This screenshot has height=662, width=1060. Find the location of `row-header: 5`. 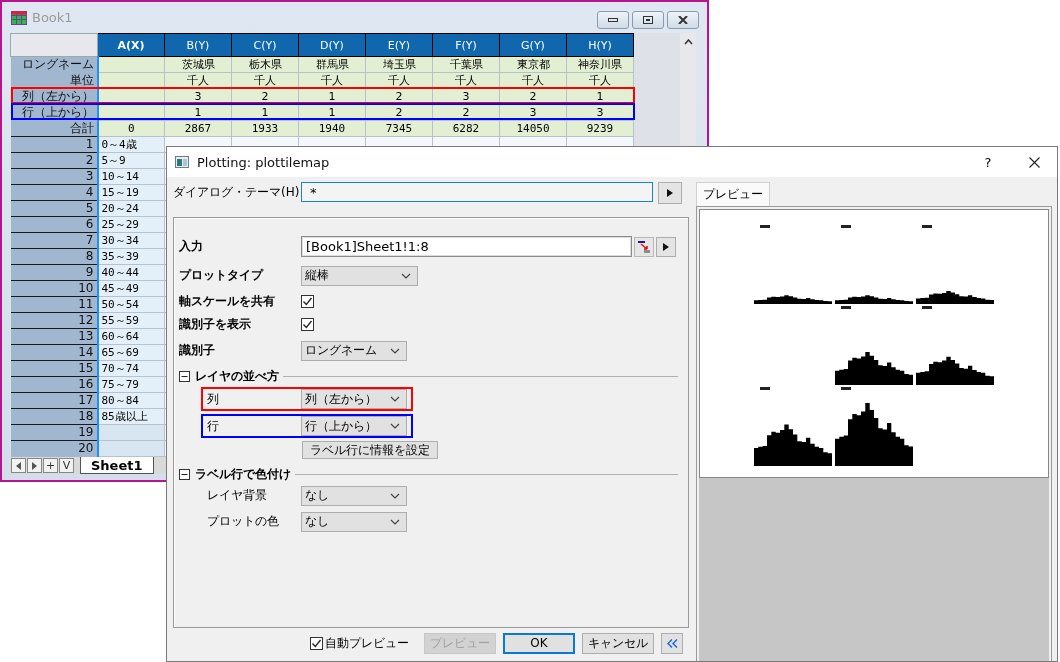

row-header: 5 is located at coordinates (54, 208).